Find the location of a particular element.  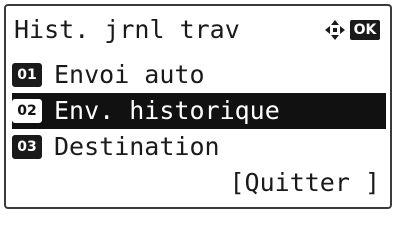

menu-item-destination: 03 Destination is located at coordinates (199, 147).